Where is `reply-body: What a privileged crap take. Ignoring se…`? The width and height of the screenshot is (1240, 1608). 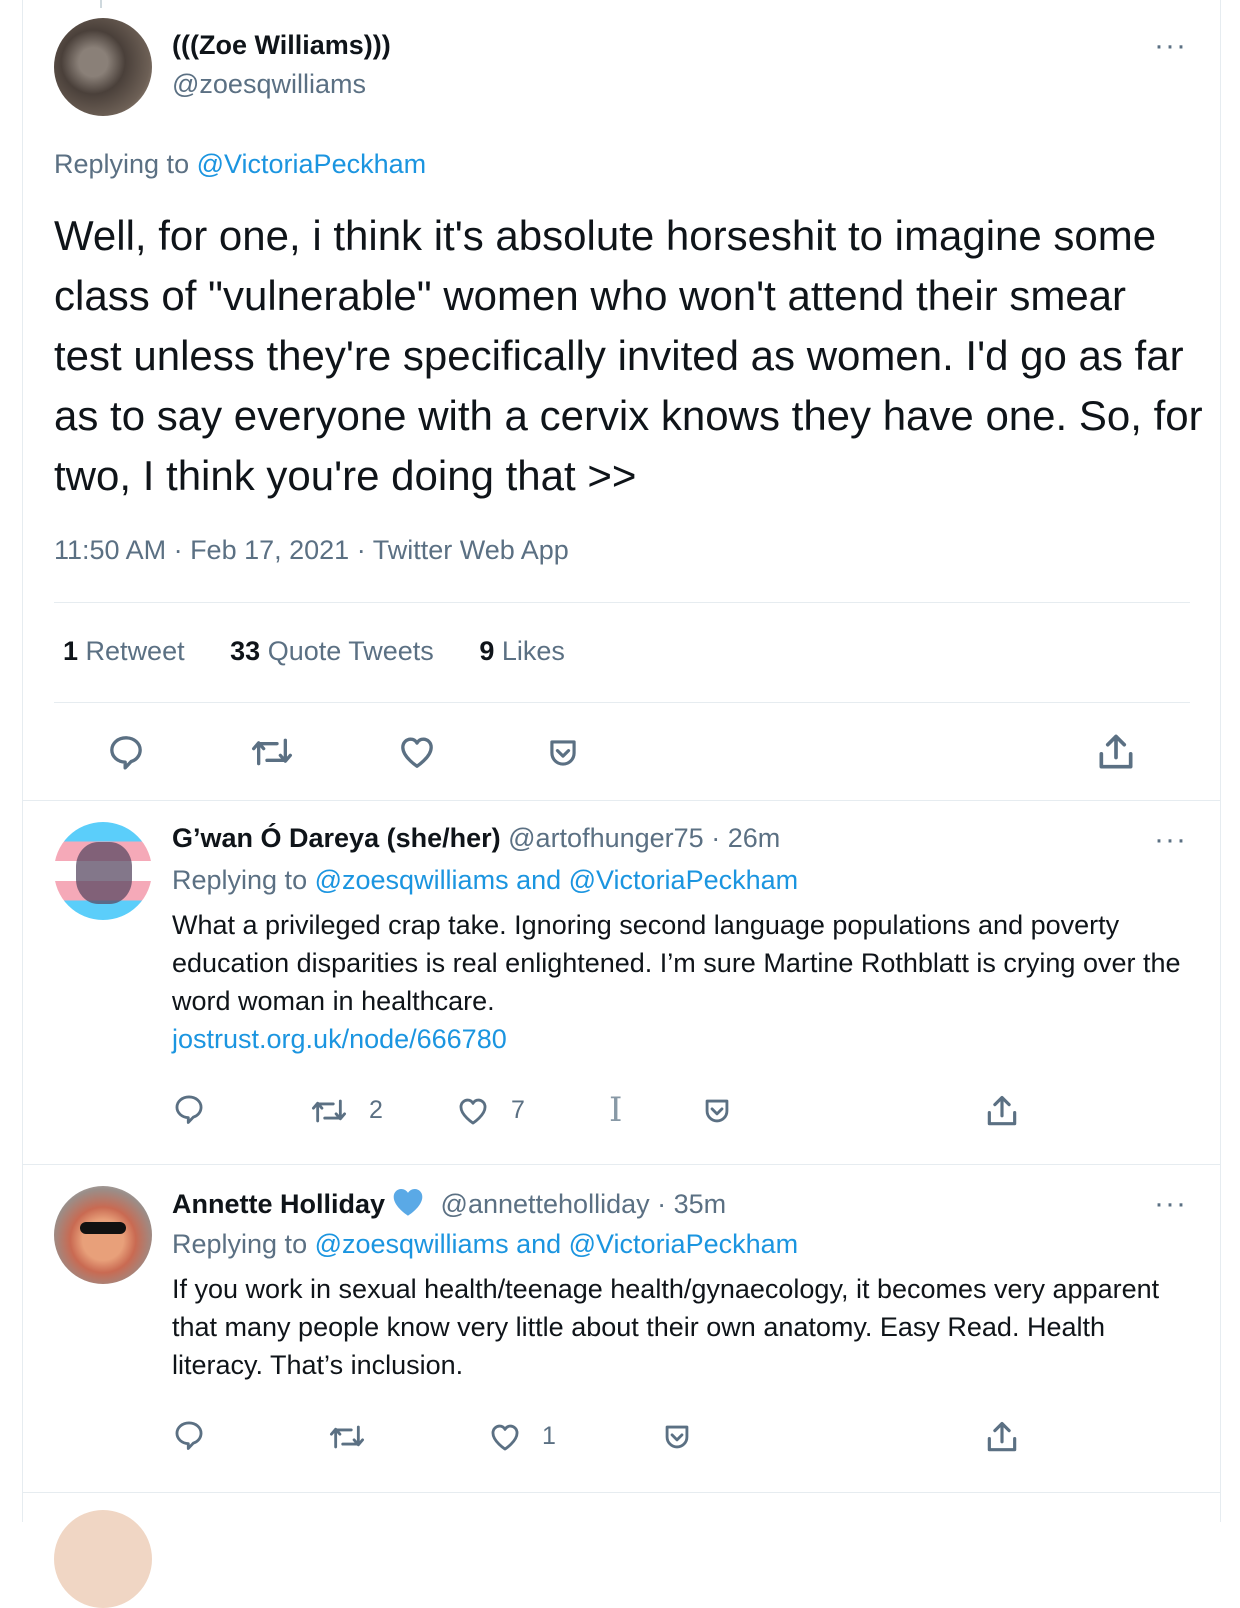 reply-body: What a privileged crap take. Ignoring se… is located at coordinates (676, 963).